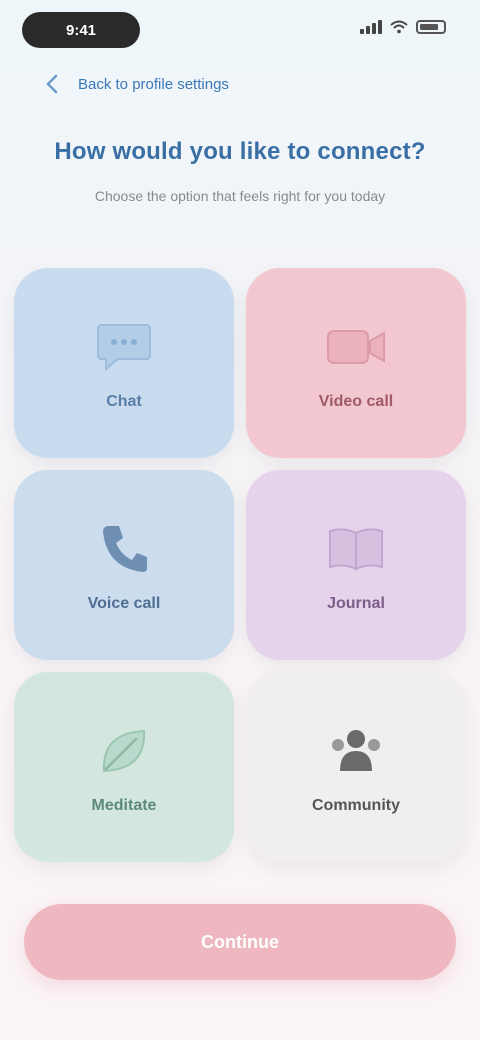 The height and width of the screenshot is (1040, 480). Describe the element at coordinates (356, 751) in the screenshot. I see `people-icon` at that location.